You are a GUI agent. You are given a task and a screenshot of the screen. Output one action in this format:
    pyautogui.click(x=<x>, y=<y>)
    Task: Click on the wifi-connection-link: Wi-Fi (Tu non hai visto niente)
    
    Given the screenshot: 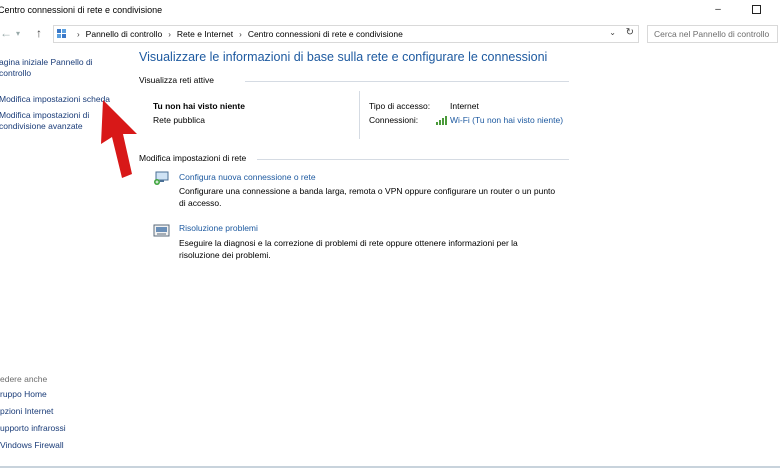 What is the action you would take?
    pyautogui.click(x=506, y=120)
    